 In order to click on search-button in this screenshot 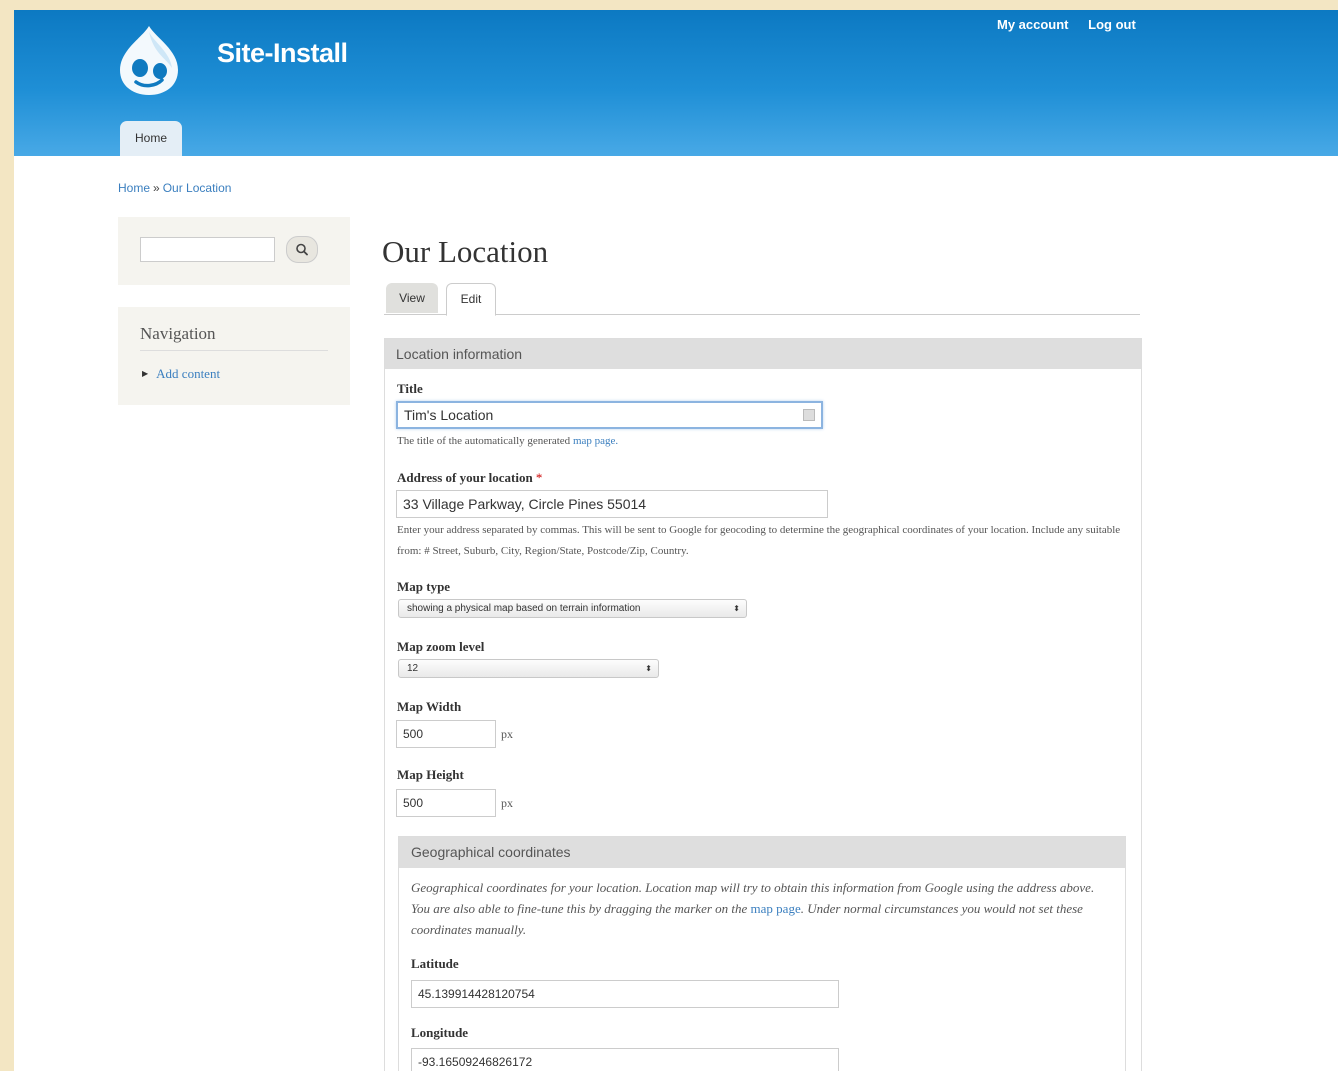, I will do `click(302, 249)`.